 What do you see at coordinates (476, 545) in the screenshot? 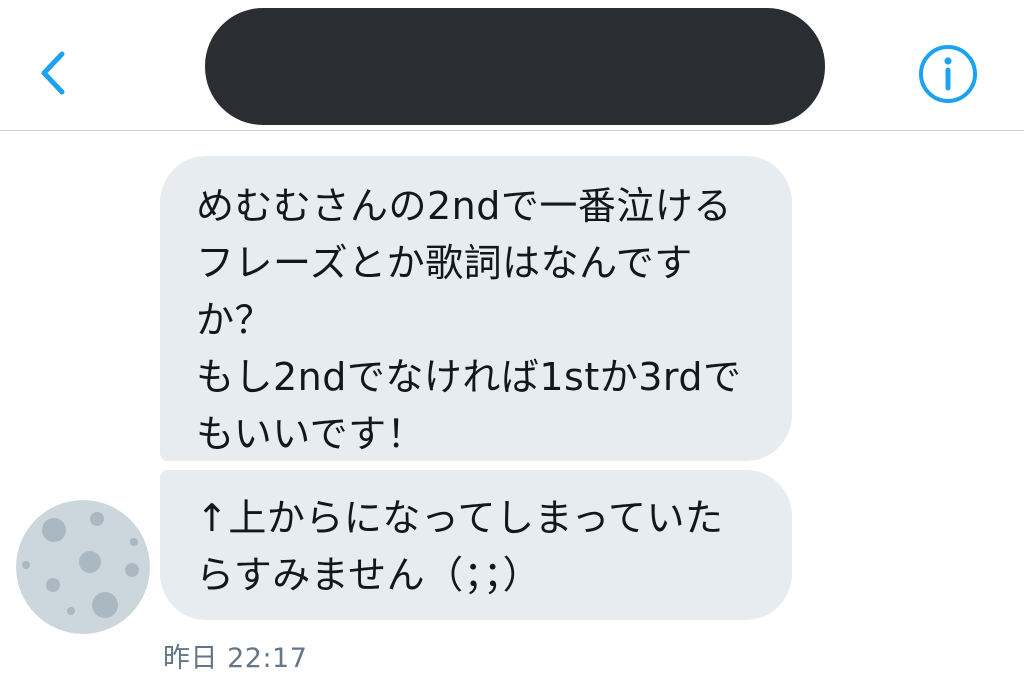
I see `message-bubble: ↑上からになってしまっていた らすみません（；；）` at bounding box center [476, 545].